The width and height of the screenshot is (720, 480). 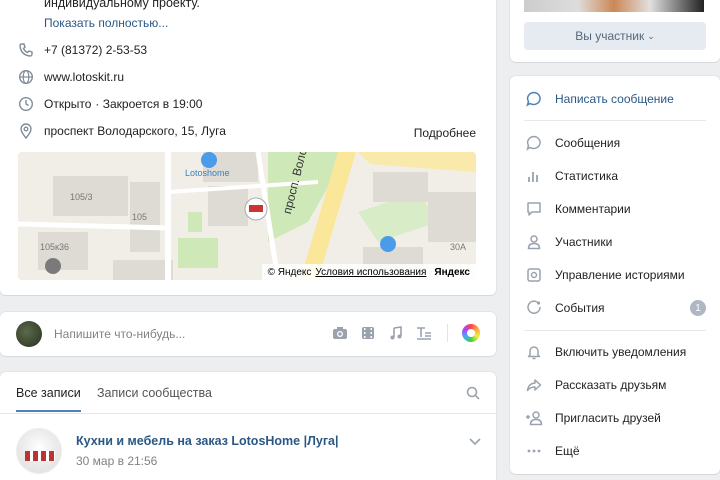 What do you see at coordinates (340, 333) in the screenshot?
I see `camera-icon` at bounding box center [340, 333].